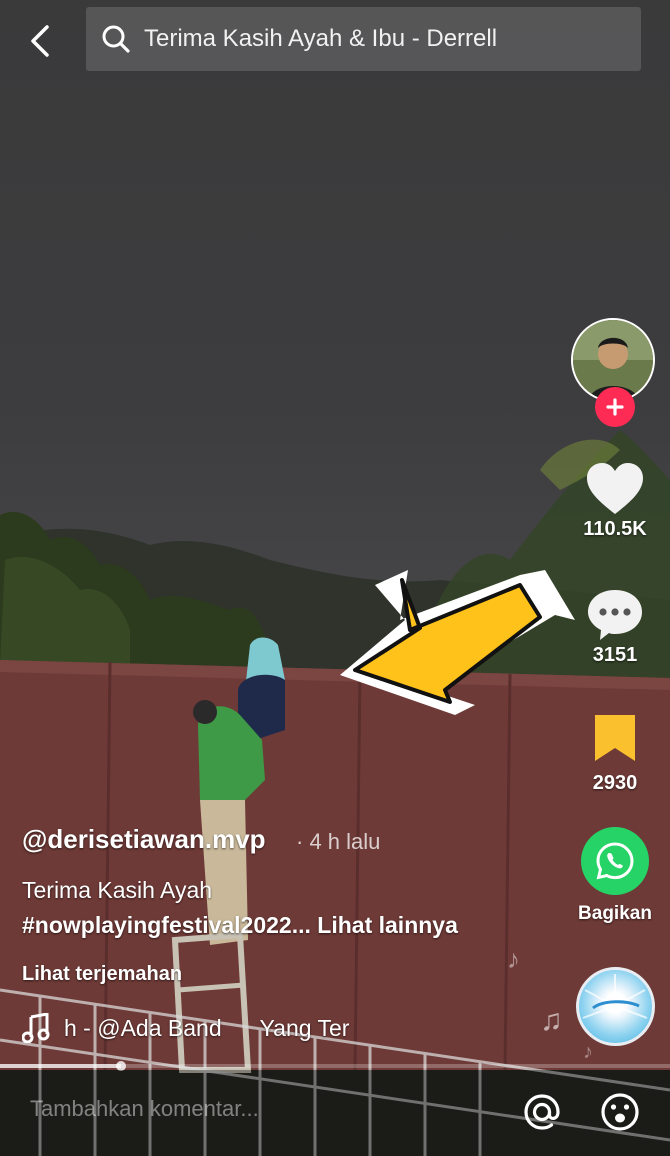 The height and width of the screenshot is (1156, 670). Describe the element at coordinates (117, 890) in the screenshot. I see `post-caption: Terima Kasih Ayah` at that location.